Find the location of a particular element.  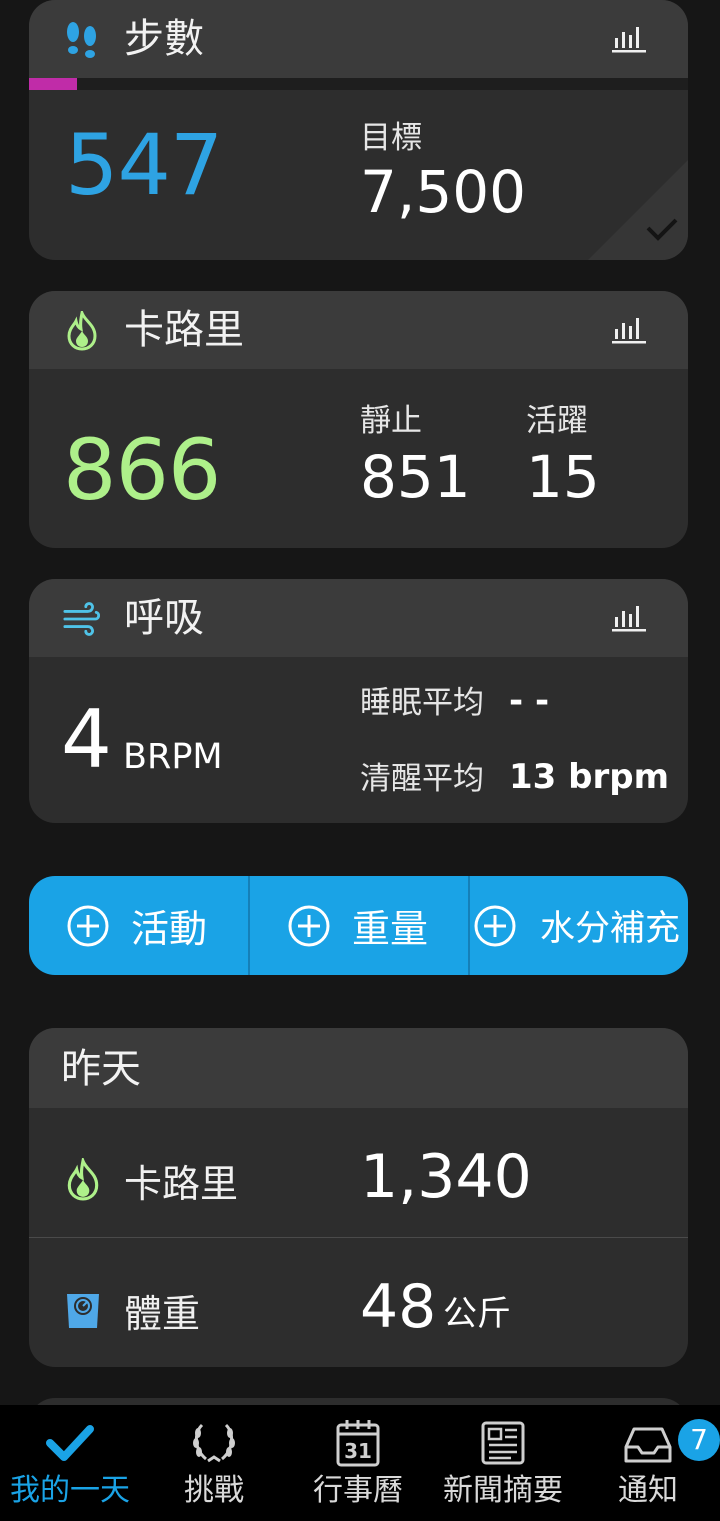

yesterday-card-header: 昨天 is located at coordinates (358, 1068).